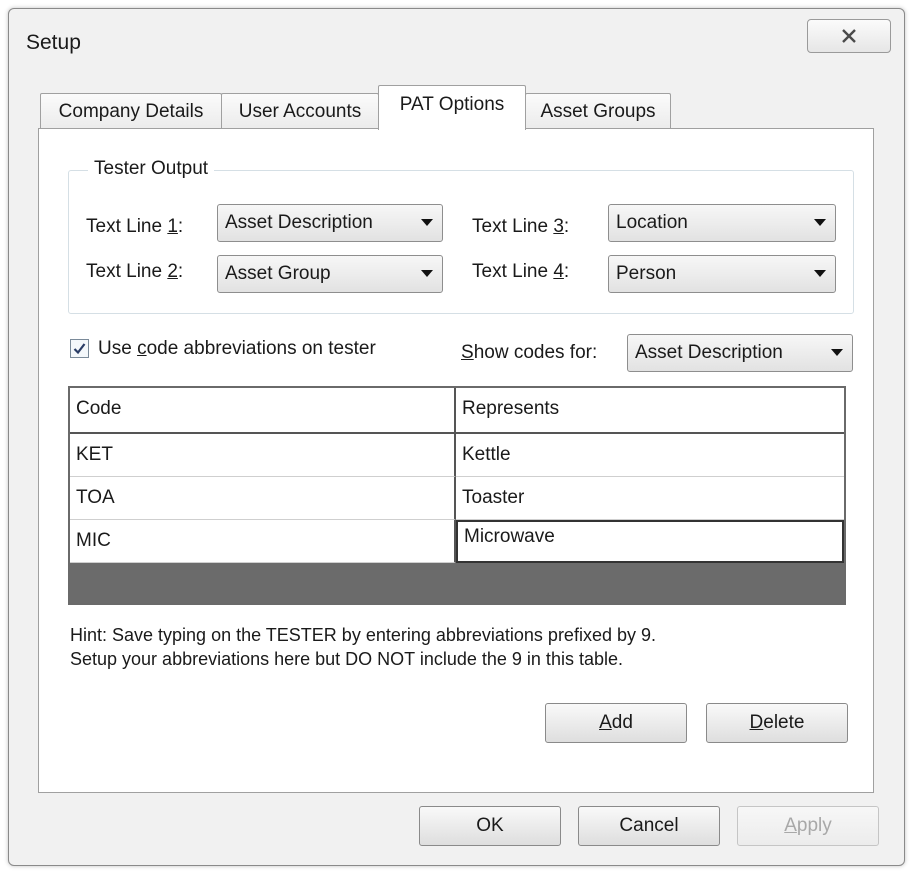 This screenshot has height=876, width=915. Describe the element at coordinates (278, 273) in the screenshot. I see `text-line-2-value: Asset Group` at that location.